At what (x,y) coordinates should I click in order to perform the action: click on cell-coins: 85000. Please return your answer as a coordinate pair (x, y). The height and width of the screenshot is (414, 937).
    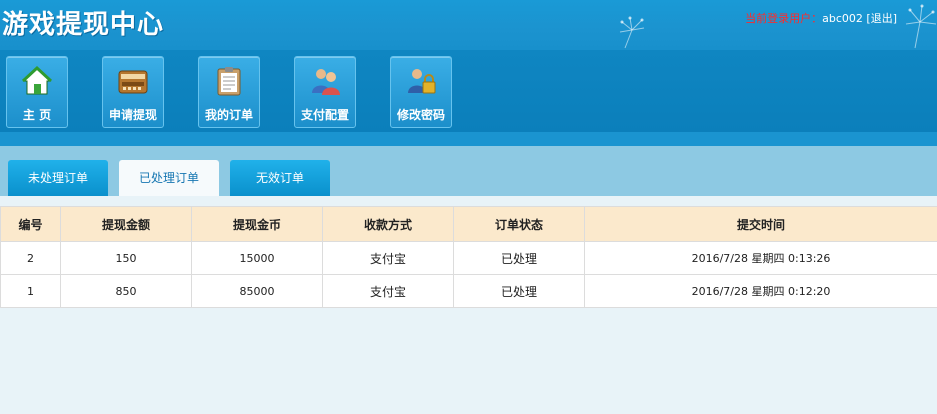
    Looking at the image, I should click on (257, 291).